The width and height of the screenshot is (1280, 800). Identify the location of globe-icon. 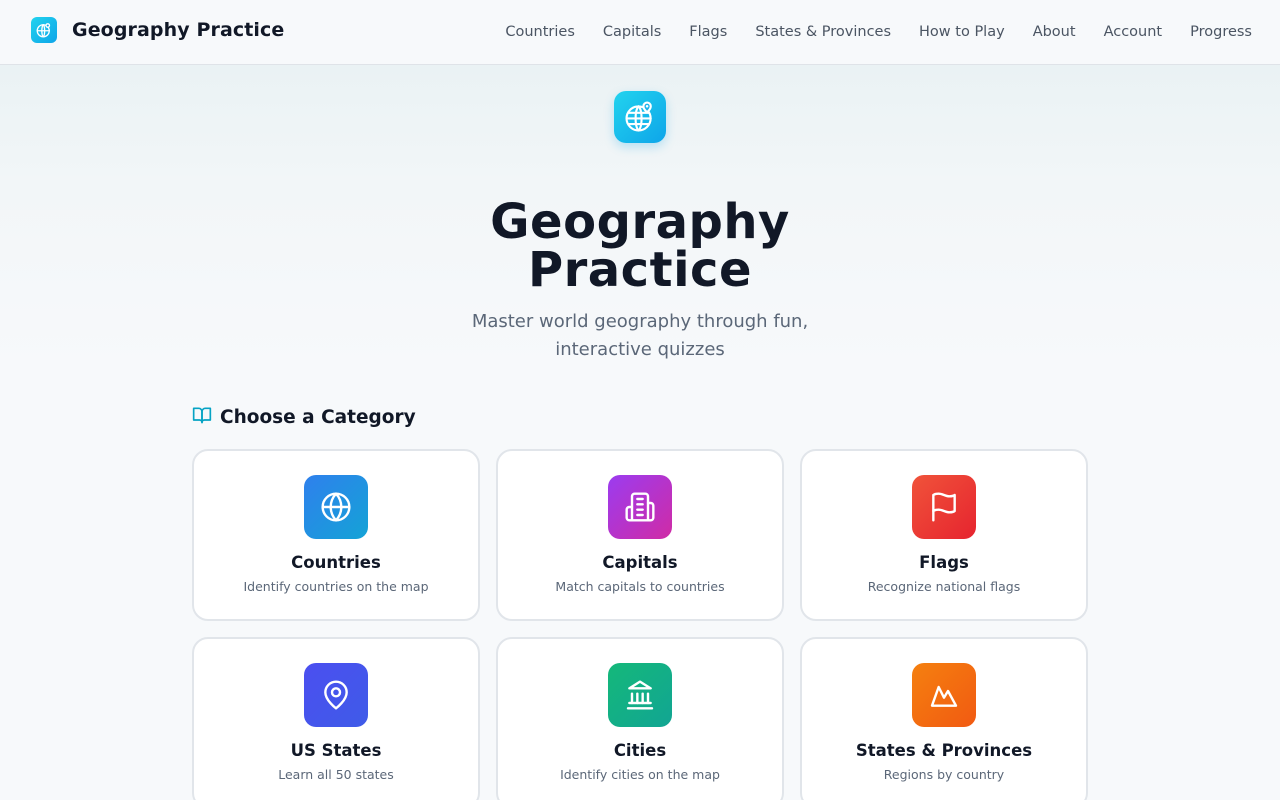
(336, 507).